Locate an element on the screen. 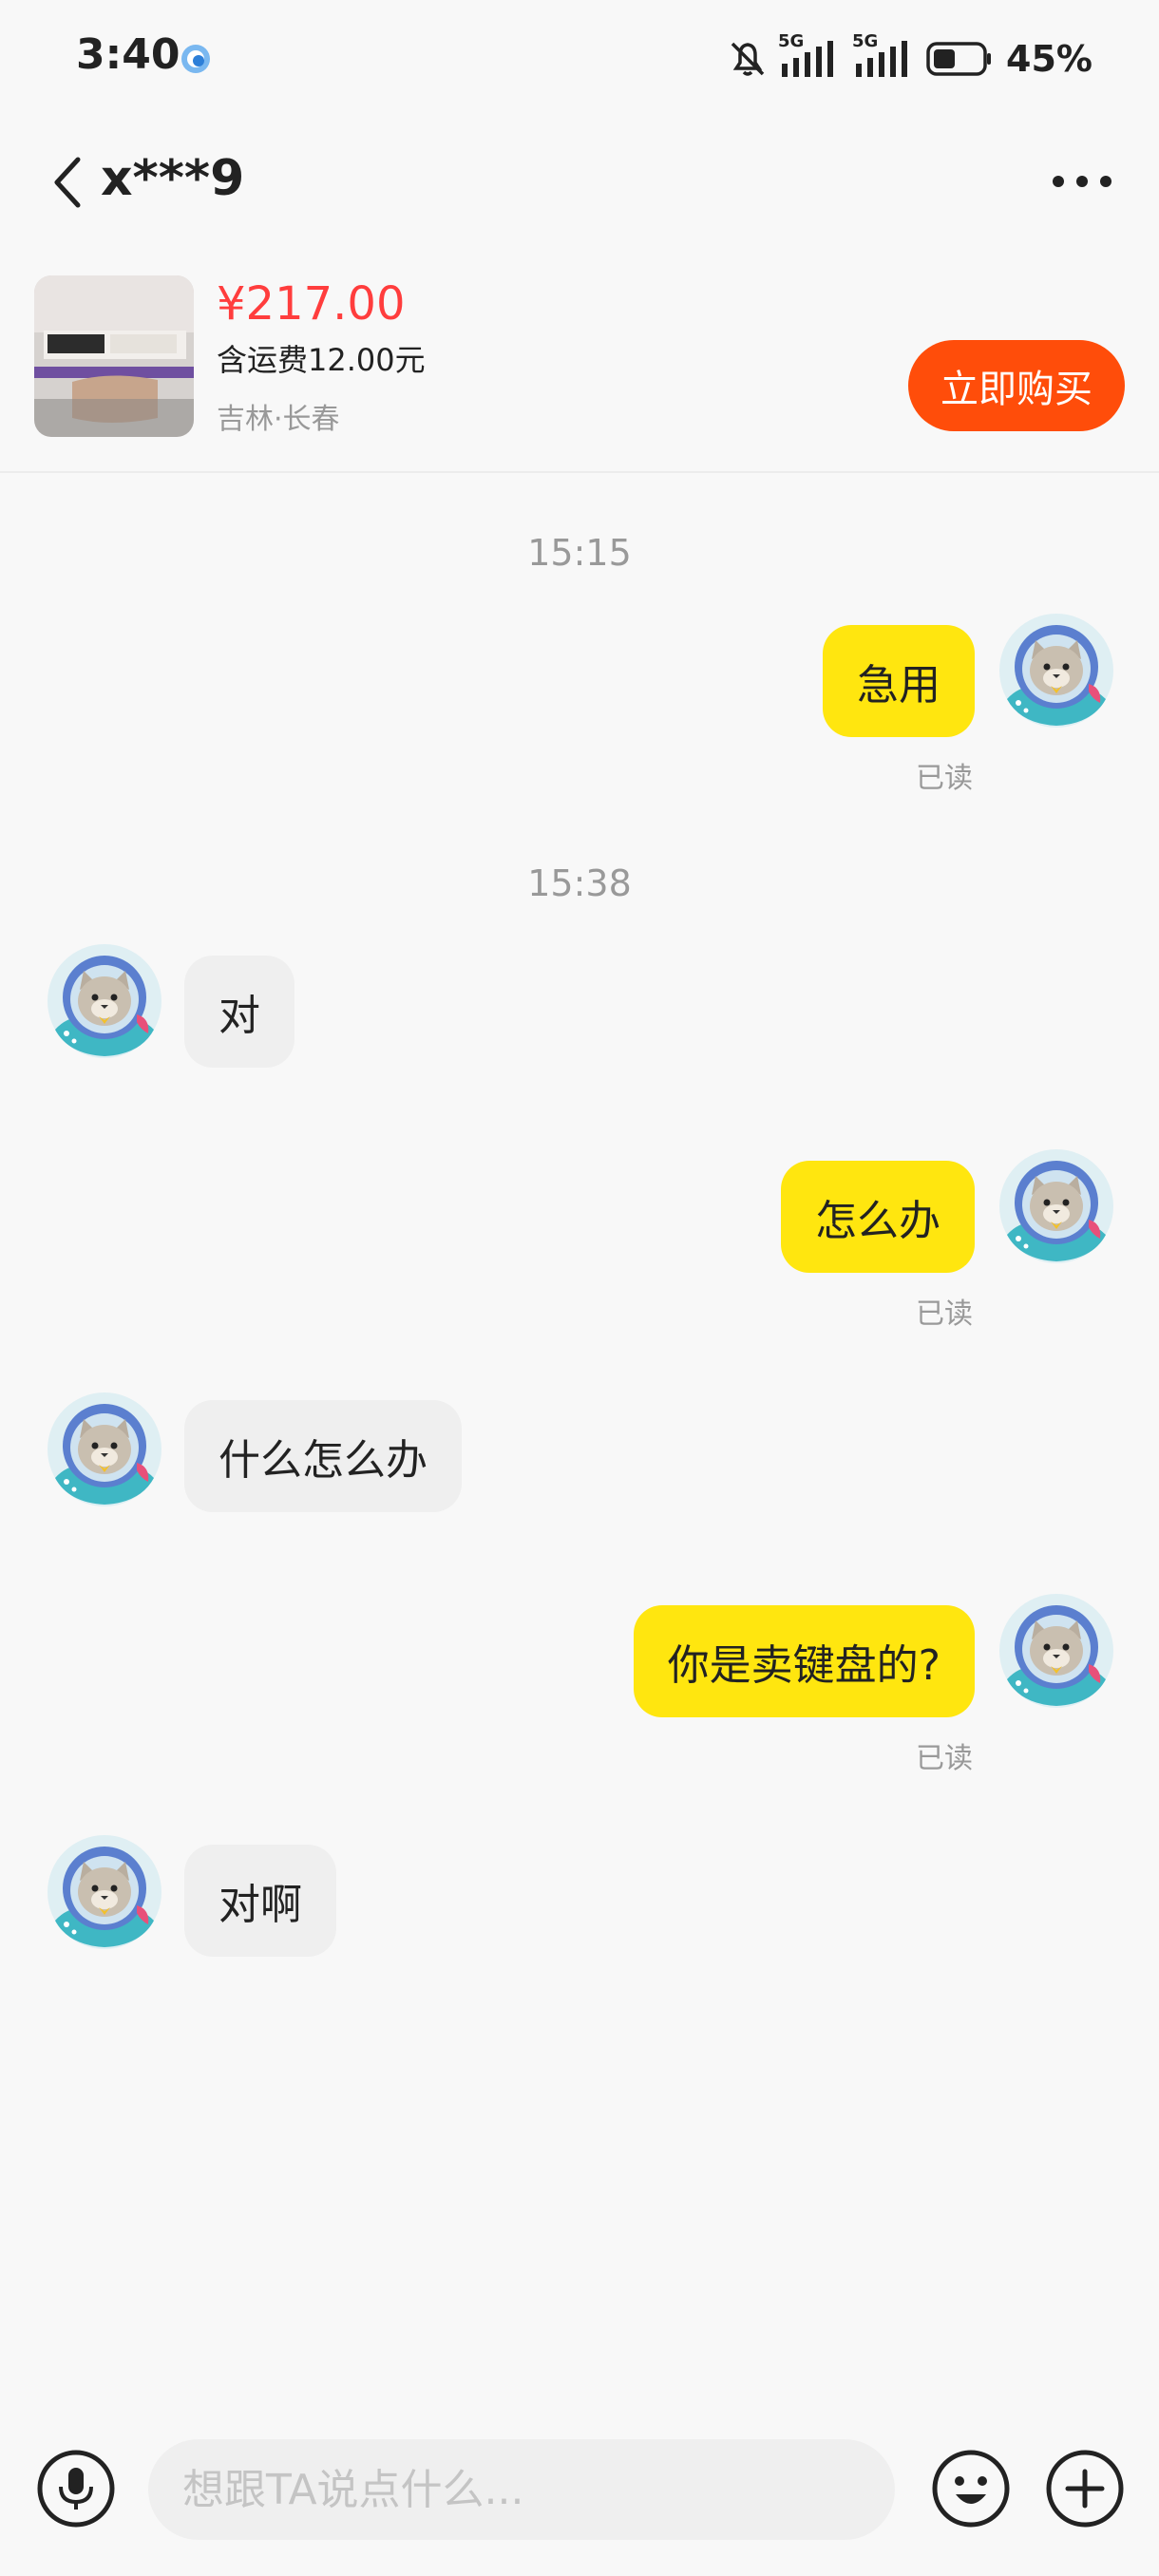 The width and height of the screenshot is (1159, 2576). chat-title: x***9 is located at coordinates (173, 178).